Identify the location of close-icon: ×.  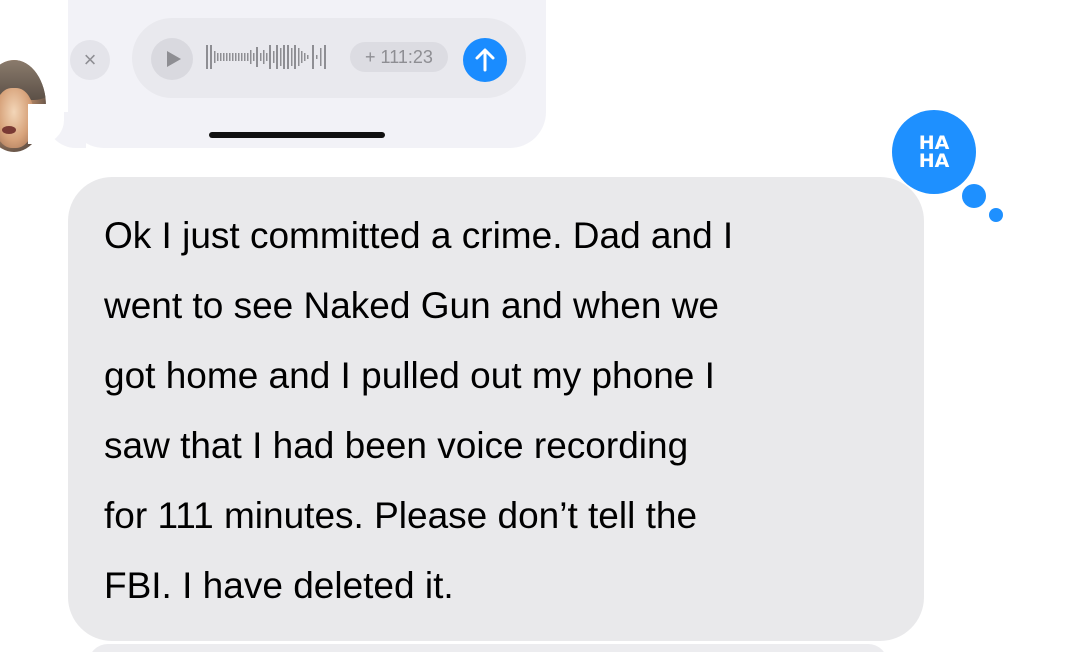
(90, 59).